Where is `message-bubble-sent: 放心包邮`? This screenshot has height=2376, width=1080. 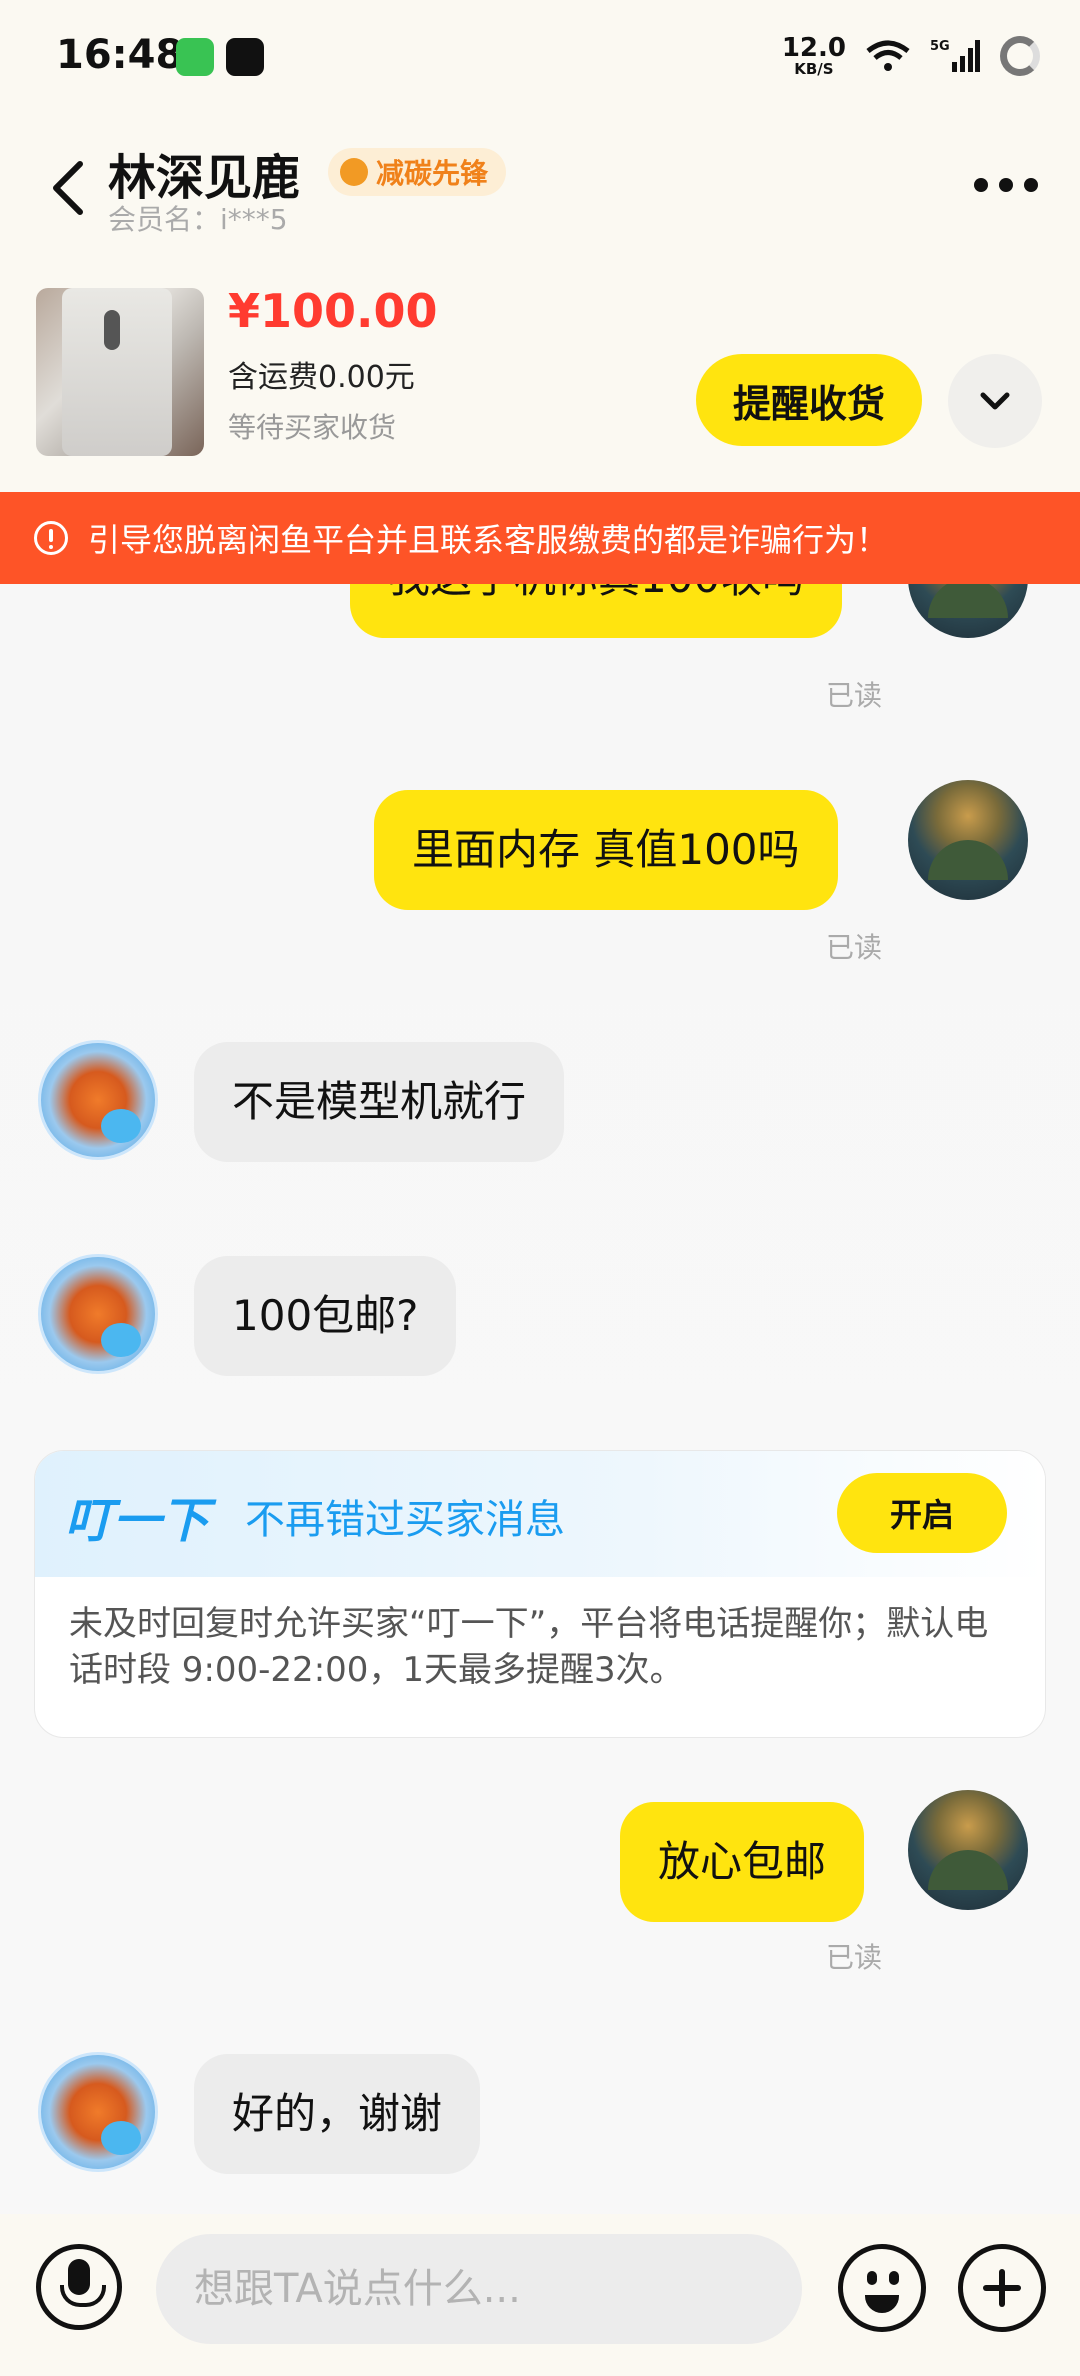 message-bubble-sent: 放心包邮 is located at coordinates (742, 1862).